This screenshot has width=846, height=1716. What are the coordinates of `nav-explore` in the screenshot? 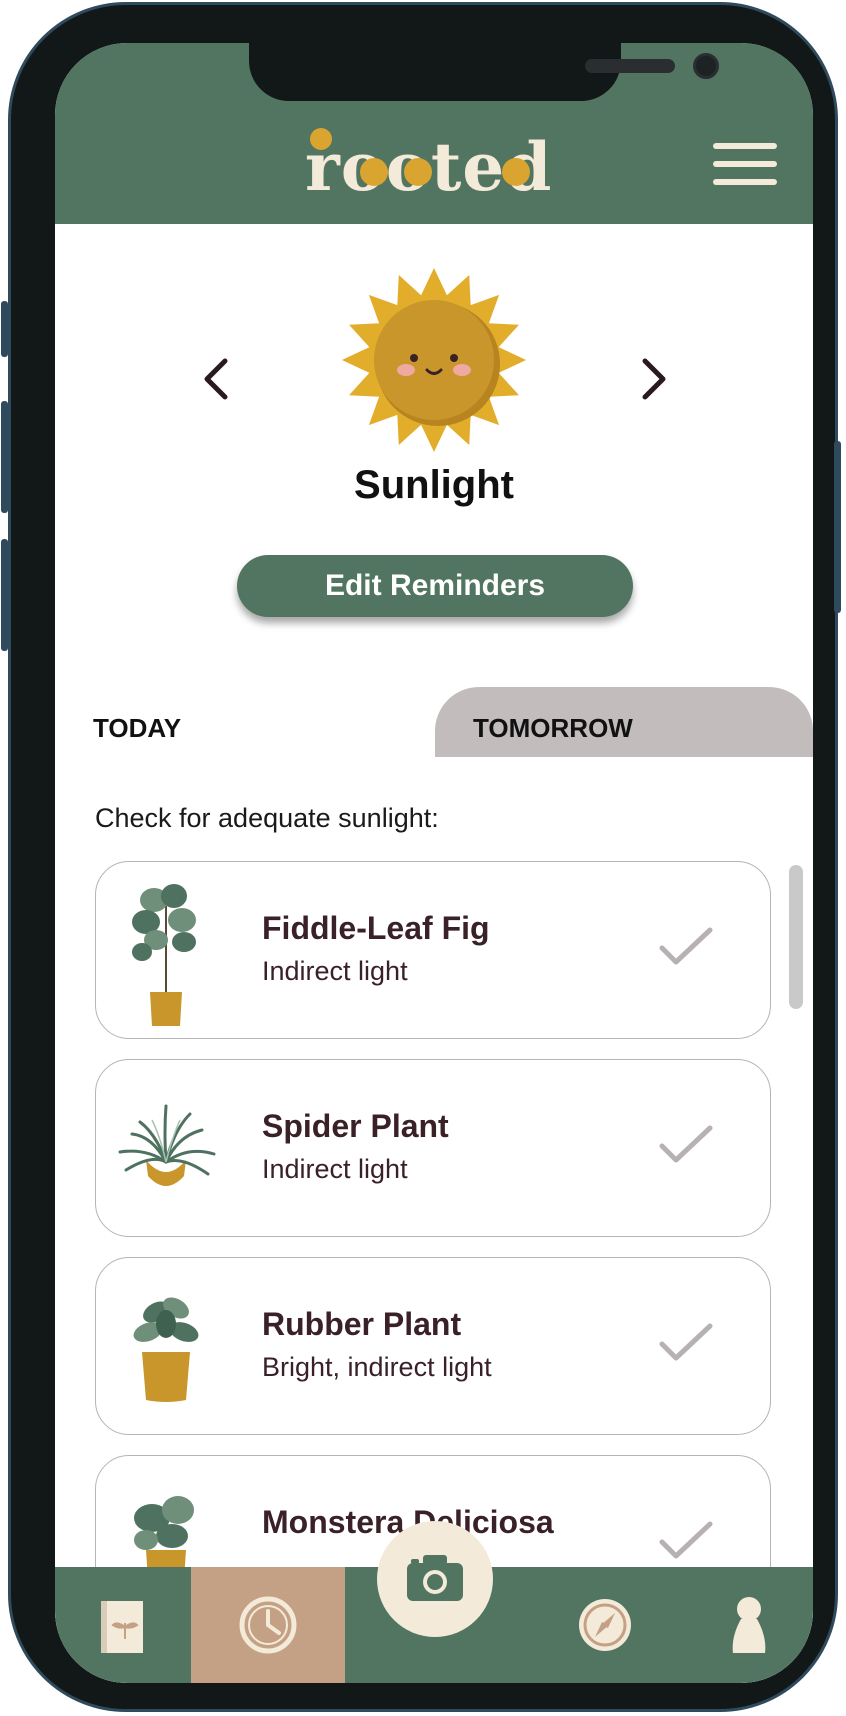 It's located at (605, 1625).